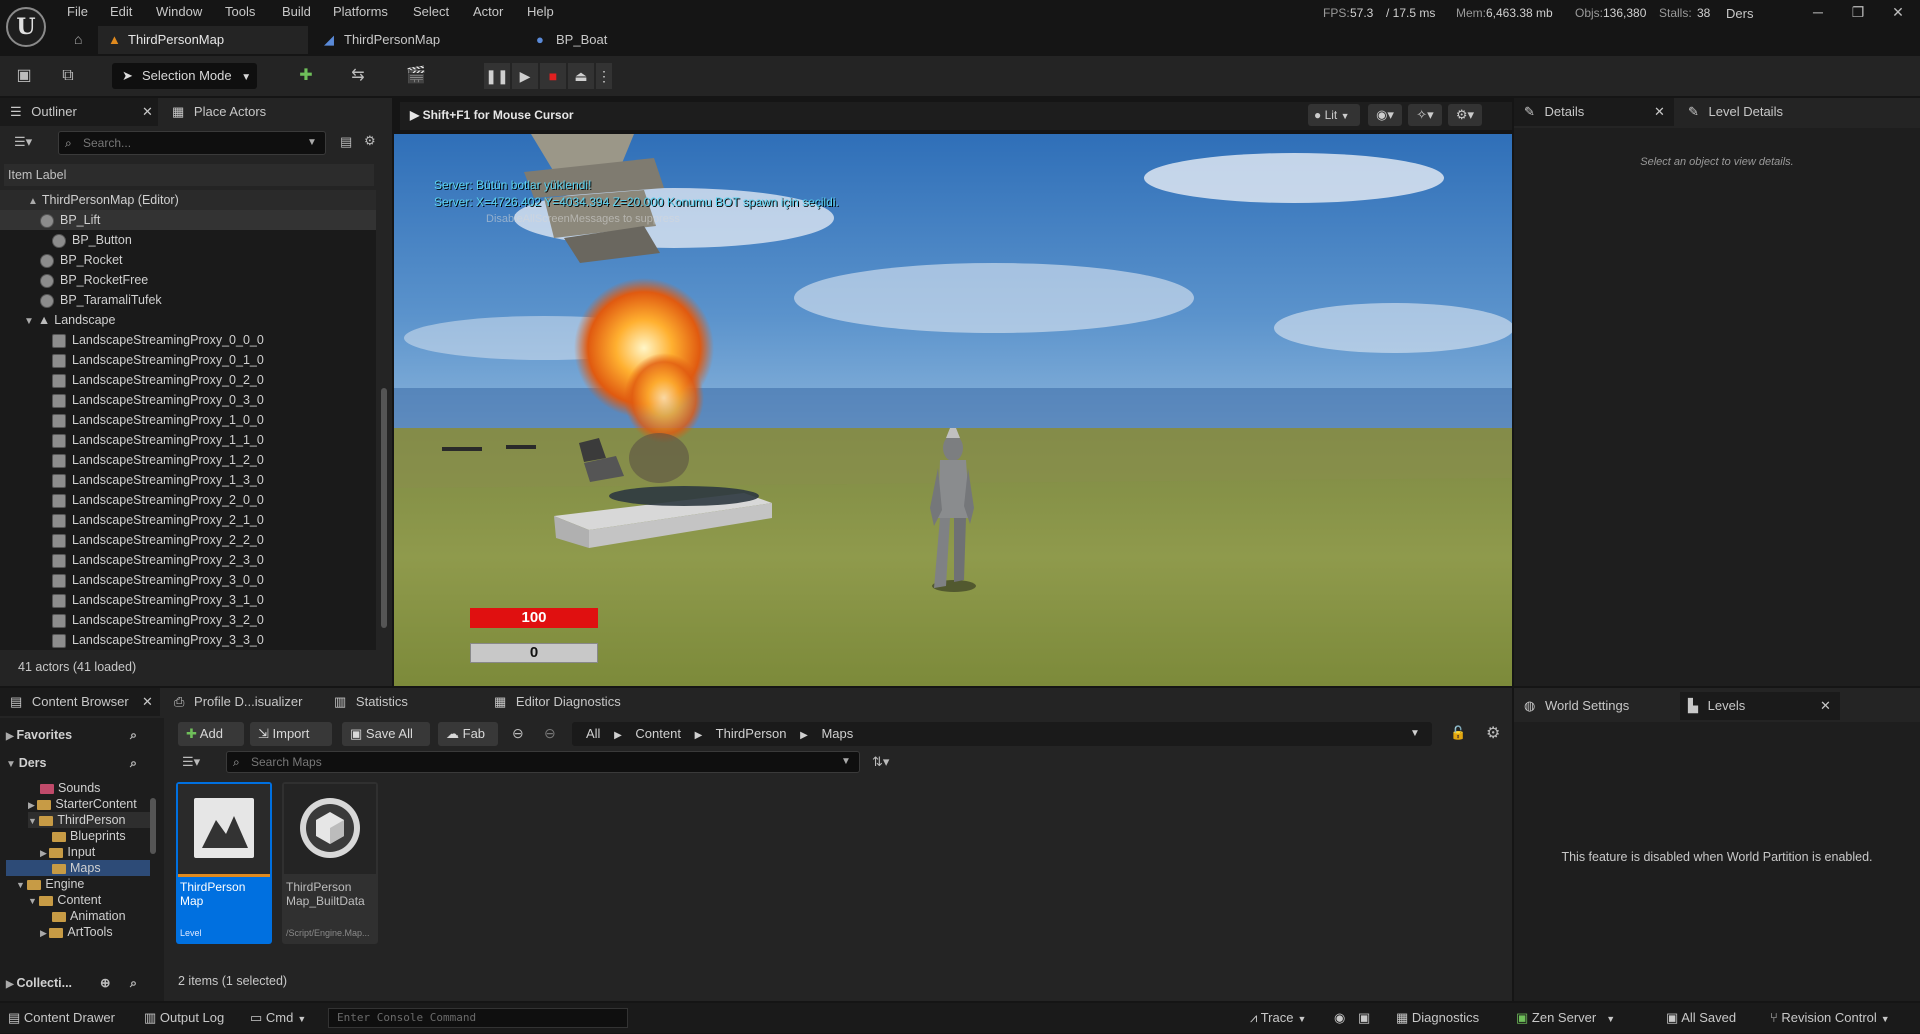 The image size is (1920, 1034). I want to click on column-header-item-label: Item Label, so click(189, 175).